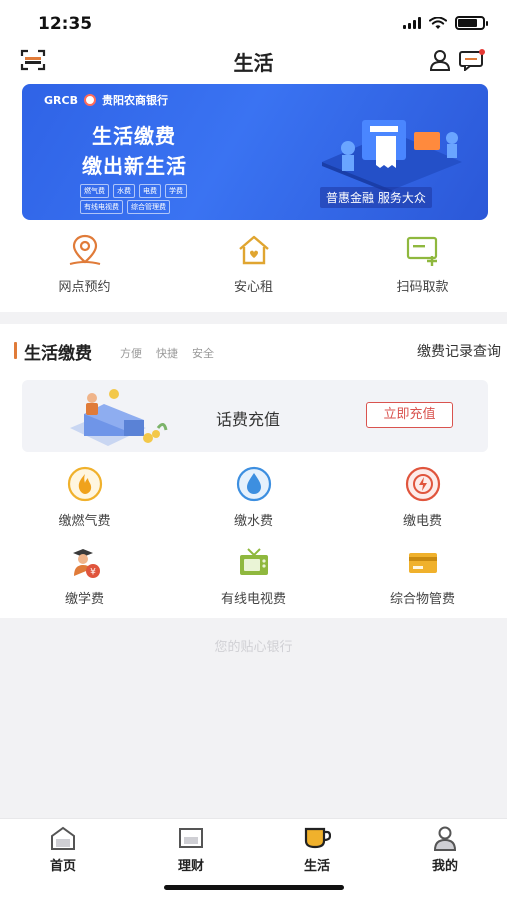  I want to click on tab-profile: 我的, so click(445, 849).